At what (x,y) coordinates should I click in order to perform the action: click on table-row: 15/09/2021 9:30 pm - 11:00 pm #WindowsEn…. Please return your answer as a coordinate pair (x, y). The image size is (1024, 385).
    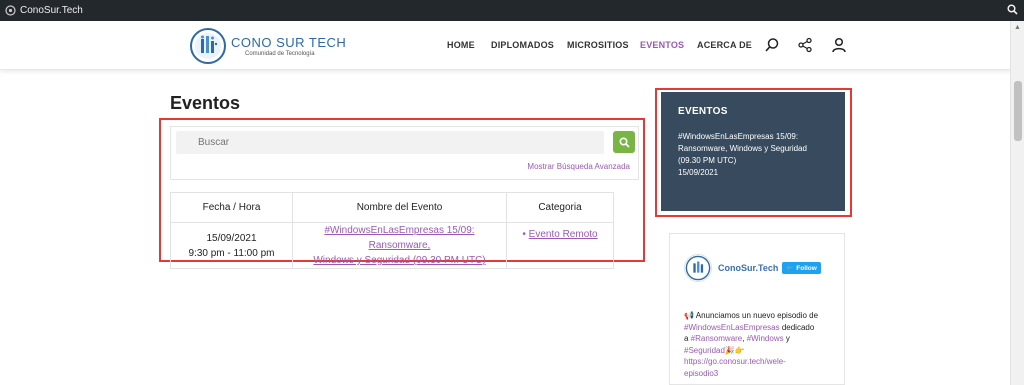
    Looking at the image, I should click on (392, 245).